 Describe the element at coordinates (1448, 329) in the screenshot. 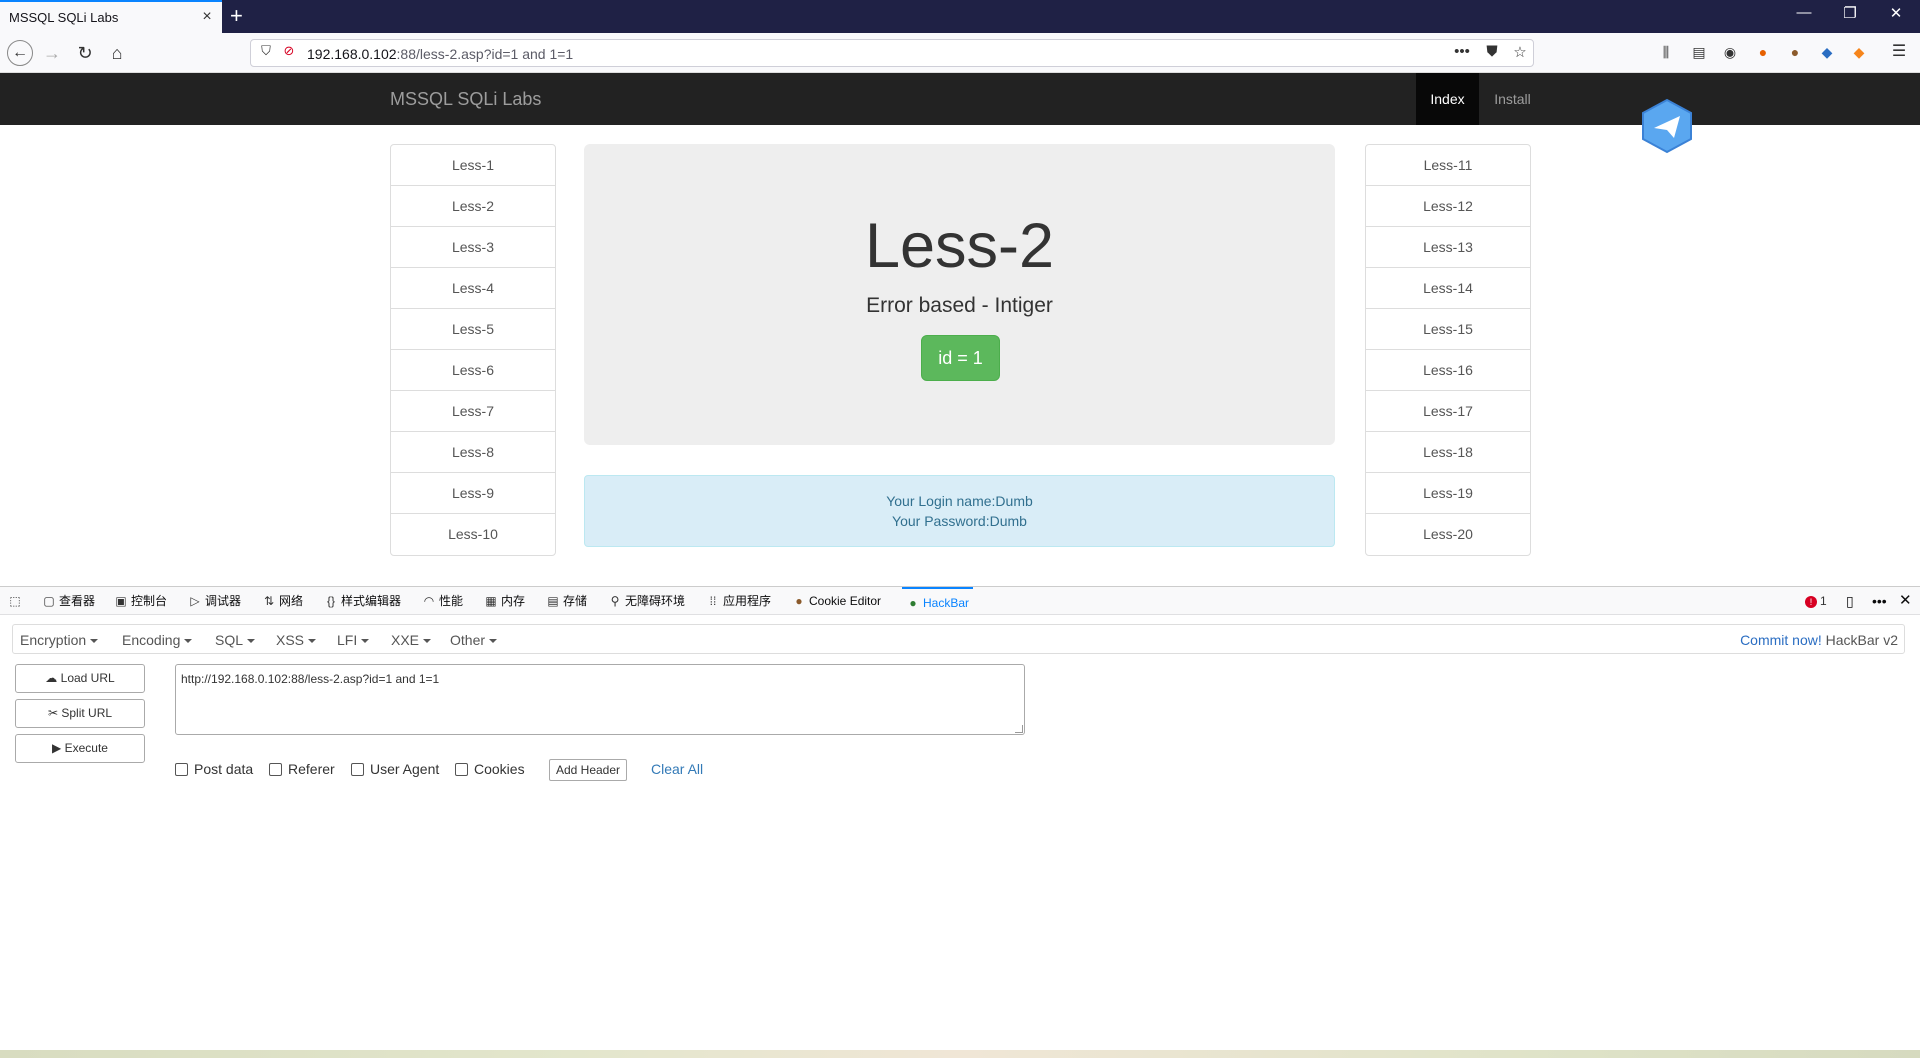

I see `lesson-link: Less-15` at that location.